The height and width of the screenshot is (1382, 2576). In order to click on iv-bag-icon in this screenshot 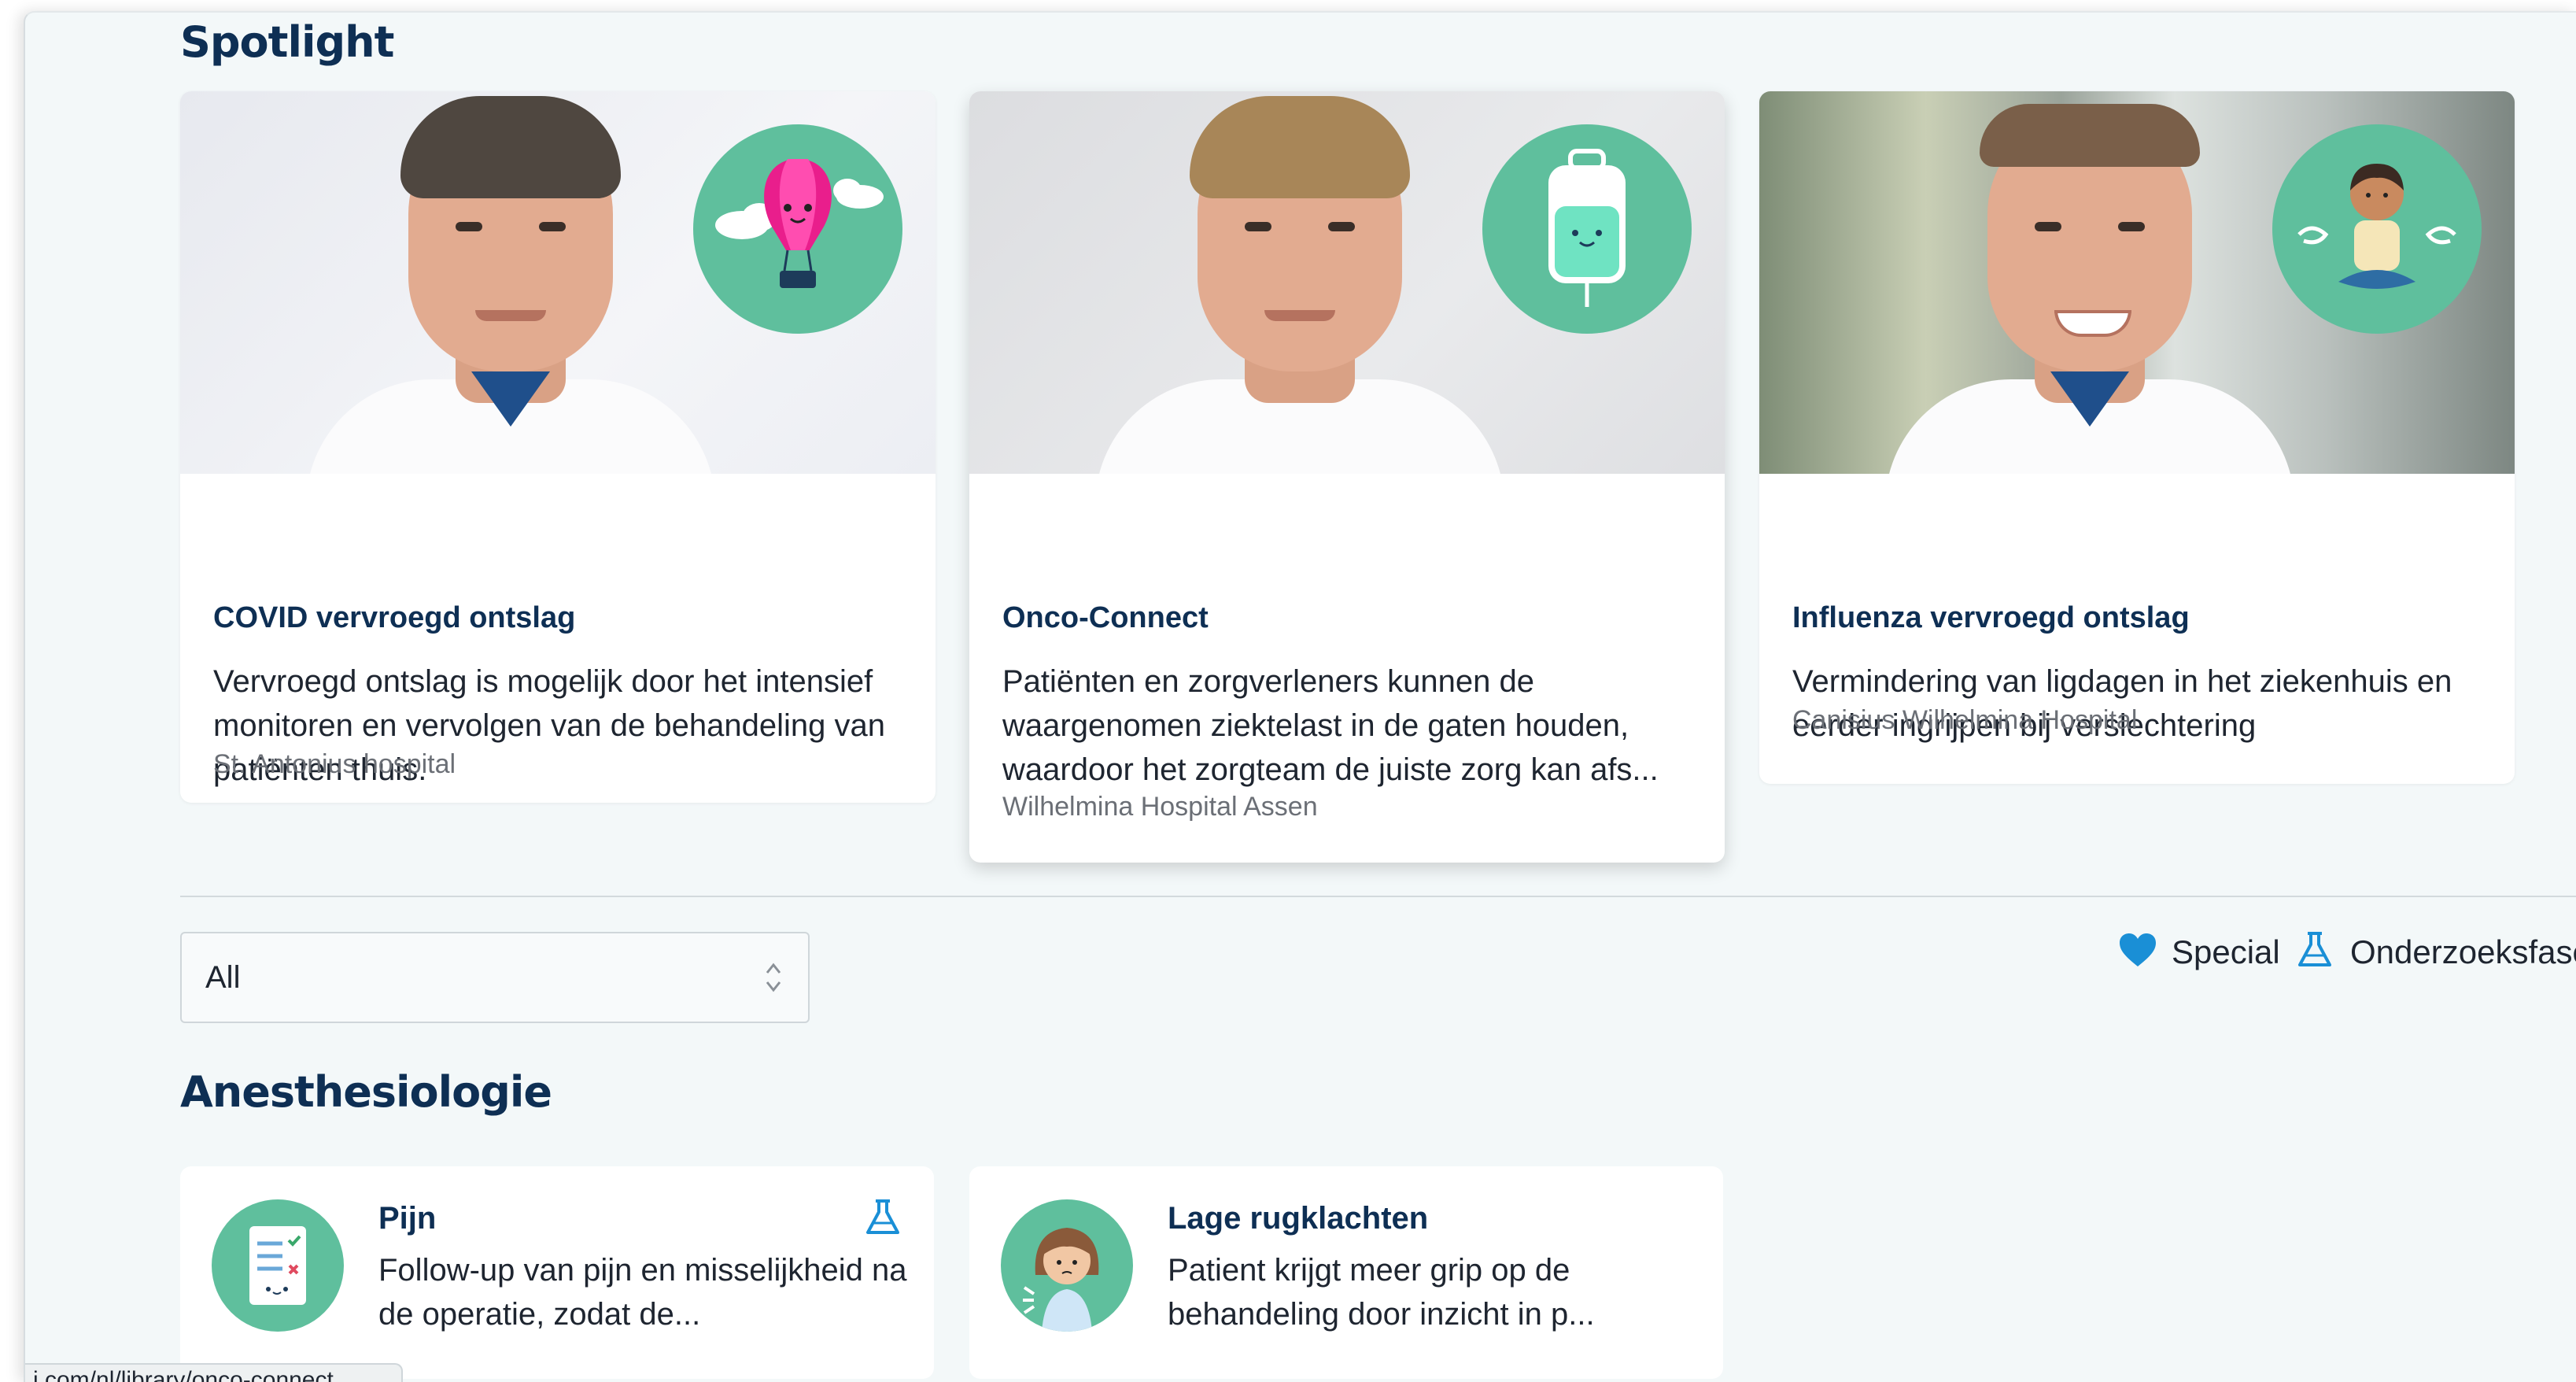, I will do `click(1587, 229)`.